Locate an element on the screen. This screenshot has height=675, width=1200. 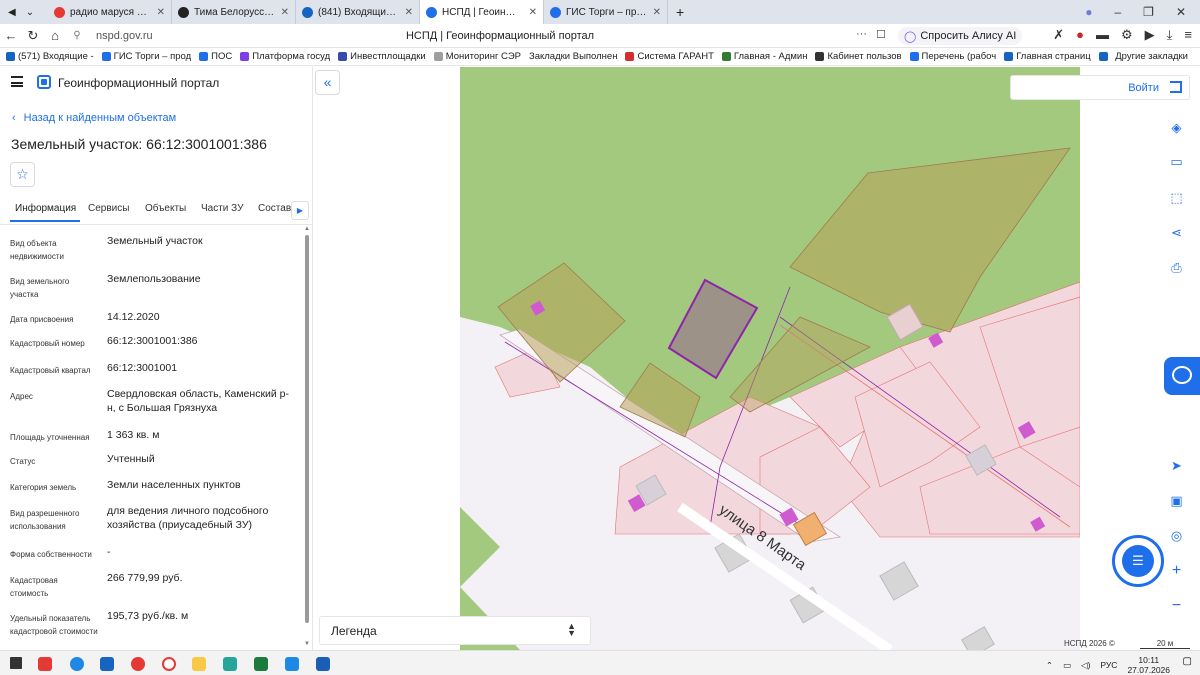
more-icon: ··· is located at coordinates (861, 34).